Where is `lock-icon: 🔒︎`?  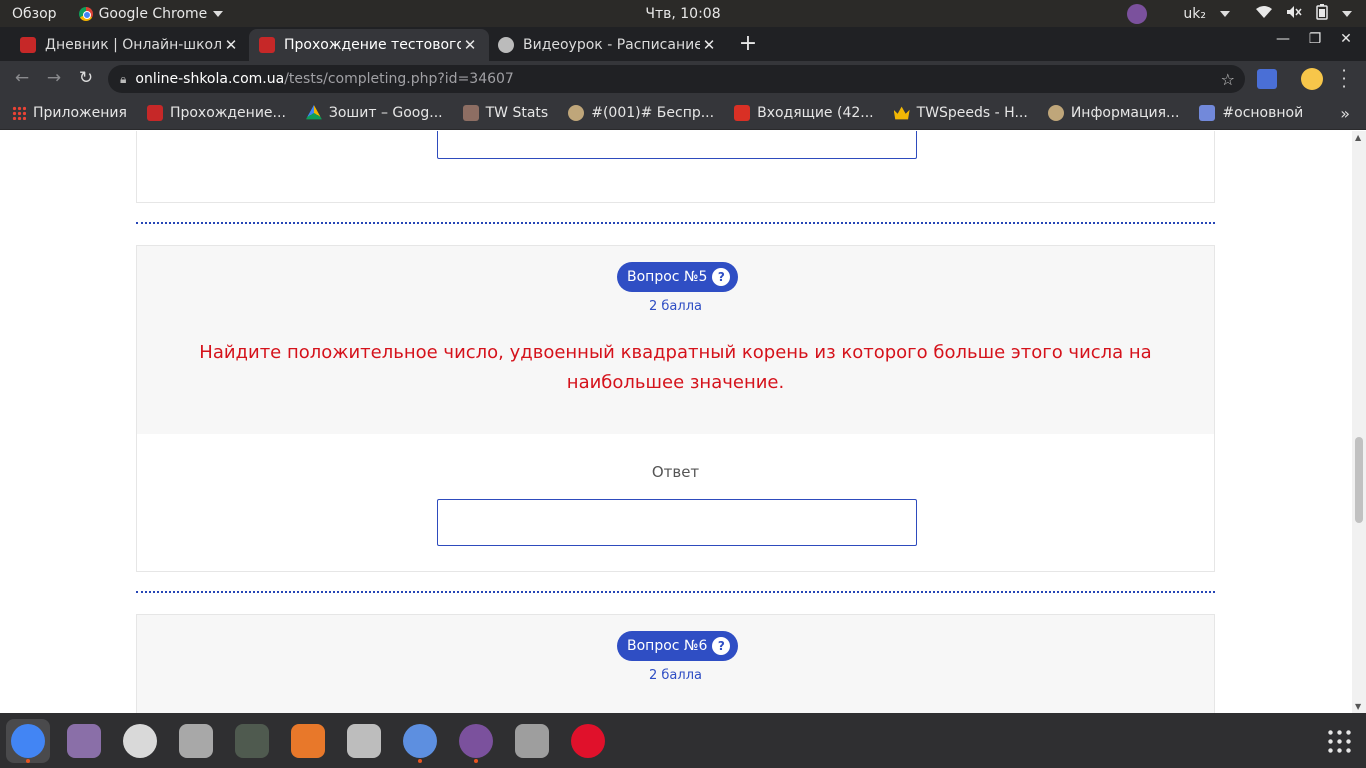
lock-icon: 🔒︎ is located at coordinates (123, 79).